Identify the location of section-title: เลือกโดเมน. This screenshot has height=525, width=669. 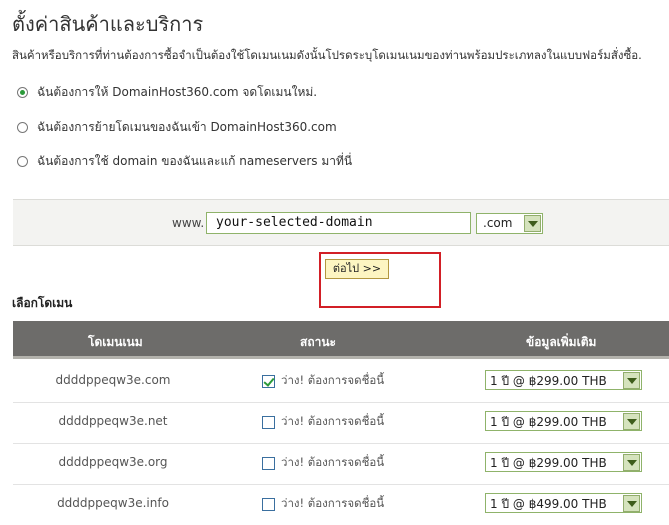
(42, 303).